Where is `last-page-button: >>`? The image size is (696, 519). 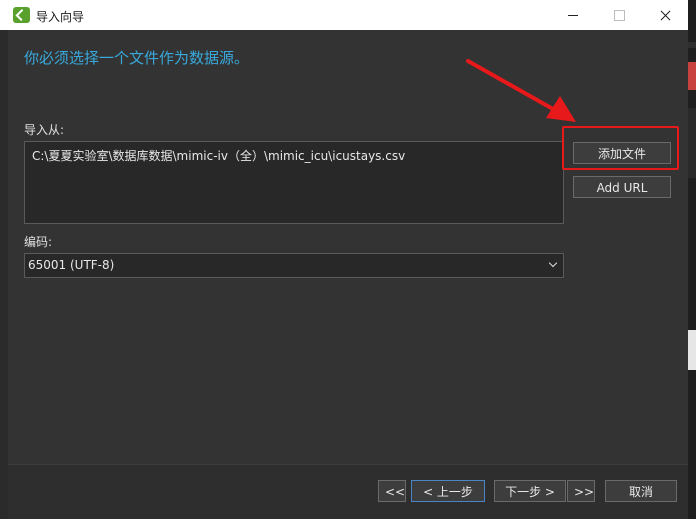
last-page-button: >> is located at coordinates (581, 491).